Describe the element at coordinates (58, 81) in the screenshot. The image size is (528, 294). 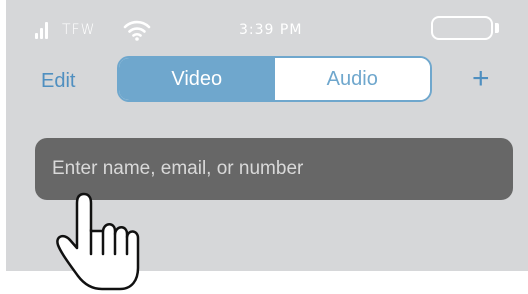
I see `edit-button: Edit` at that location.